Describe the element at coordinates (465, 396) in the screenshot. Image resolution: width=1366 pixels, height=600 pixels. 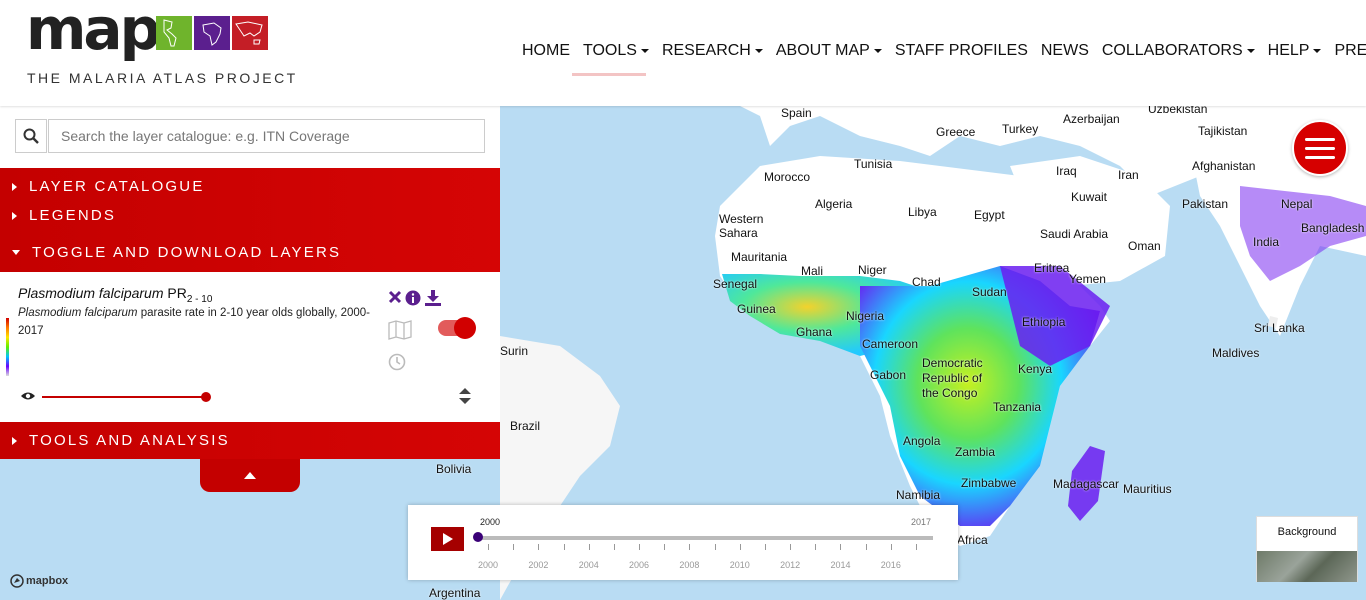
I see `reorder-icon` at that location.